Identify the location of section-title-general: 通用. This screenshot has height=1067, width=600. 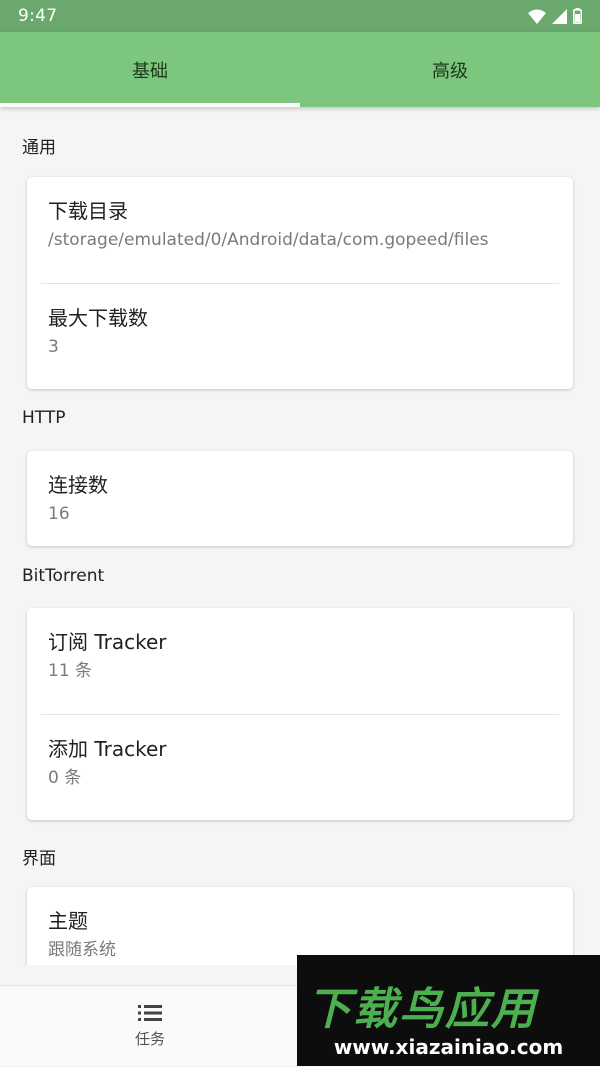
(39, 148).